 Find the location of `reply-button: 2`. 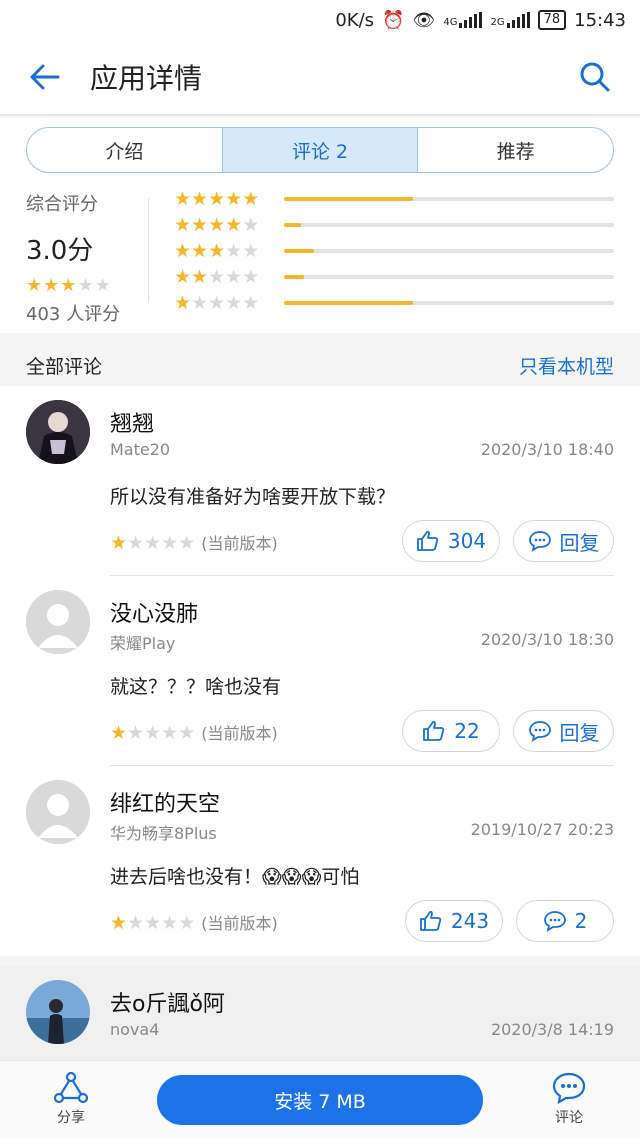

reply-button: 2 is located at coordinates (565, 921).